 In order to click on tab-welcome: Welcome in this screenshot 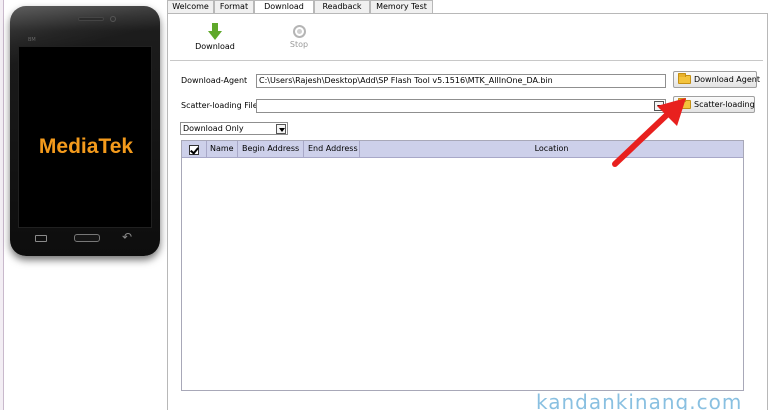, I will do `click(190, 6)`.